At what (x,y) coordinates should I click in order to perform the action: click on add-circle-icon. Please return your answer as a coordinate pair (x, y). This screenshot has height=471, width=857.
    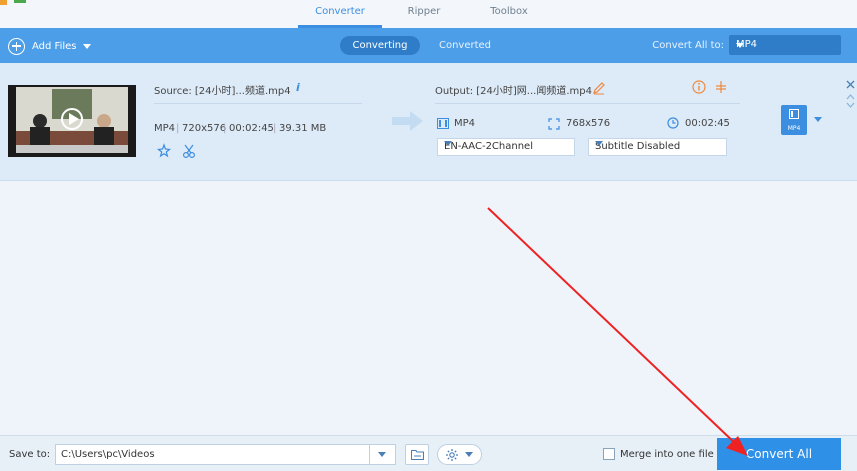
    Looking at the image, I should click on (16, 46).